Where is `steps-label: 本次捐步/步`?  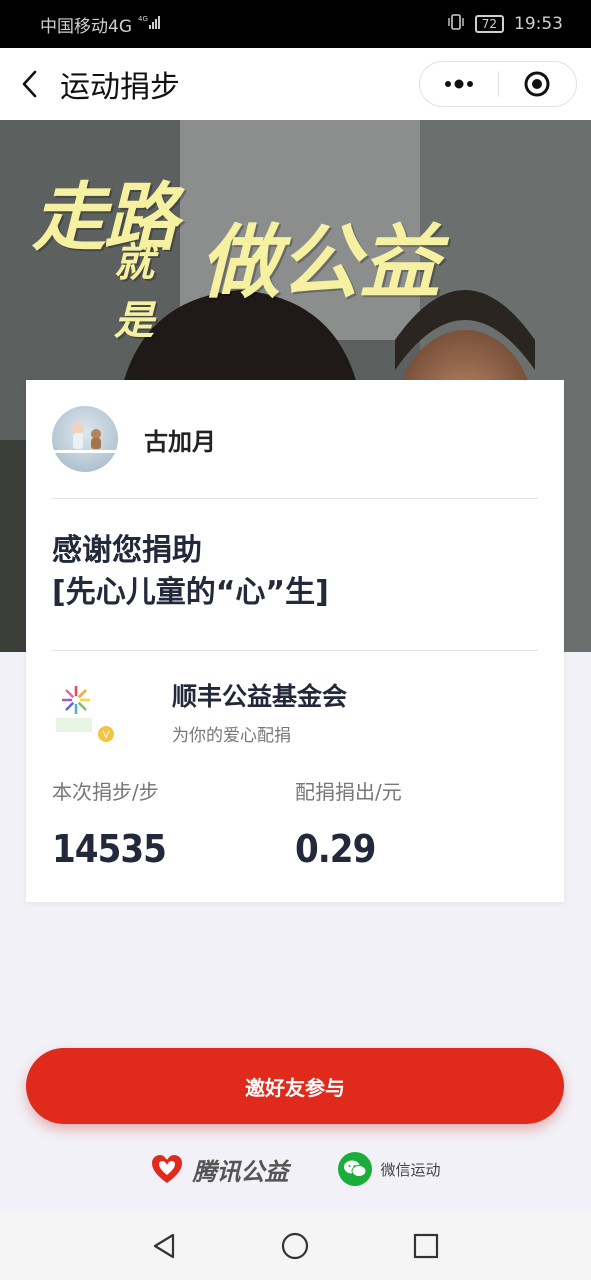
steps-label: 本次捐步/步 is located at coordinates (105, 792).